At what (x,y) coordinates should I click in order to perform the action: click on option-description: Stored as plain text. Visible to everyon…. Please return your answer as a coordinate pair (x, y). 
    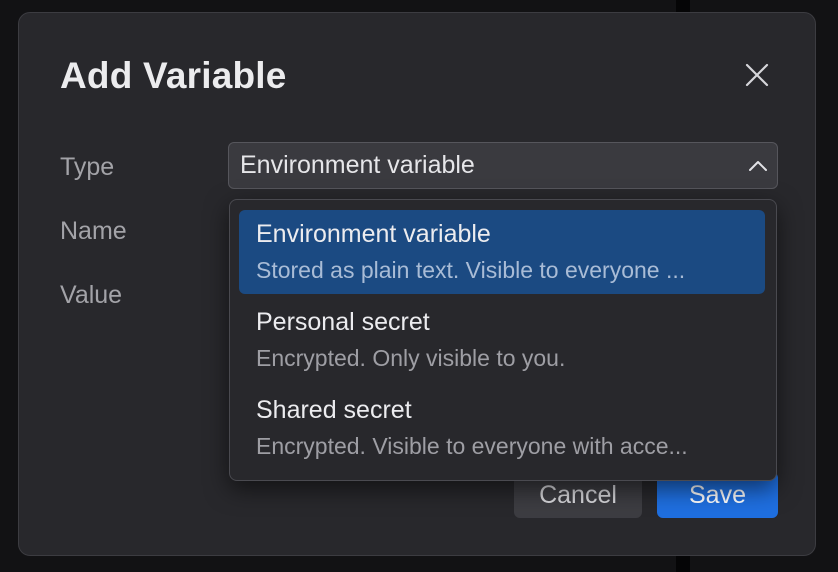
    Looking at the image, I should click on (471, 270).